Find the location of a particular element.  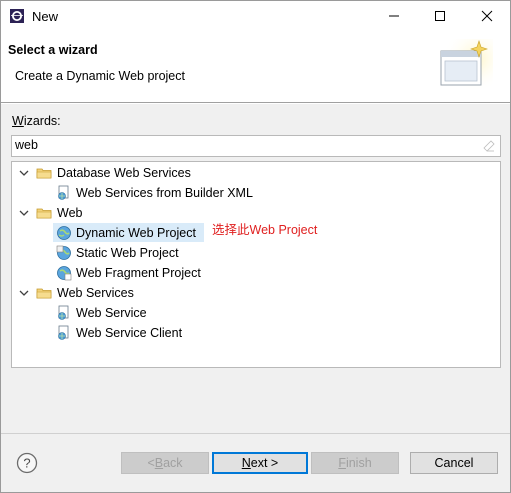

footer-separator is located at coordinates (255, 433).